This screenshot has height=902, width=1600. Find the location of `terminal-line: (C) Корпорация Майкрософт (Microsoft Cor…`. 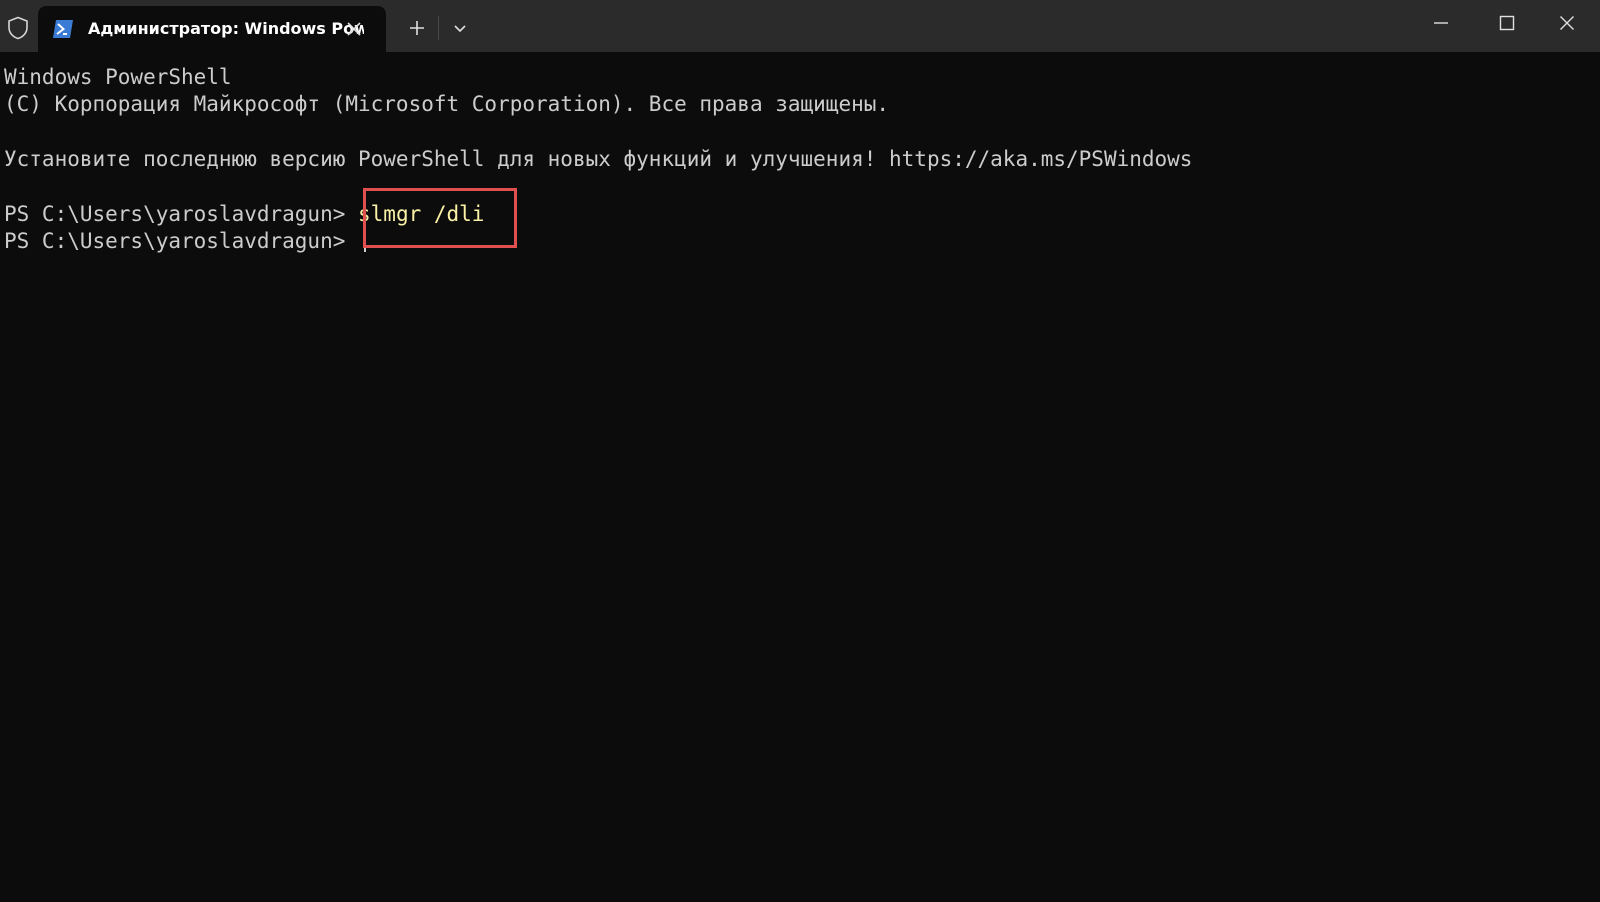

terminal-line: (C) Корпорация Майкрософт (Microsoft Cor… is located at coordinates (447, 104).